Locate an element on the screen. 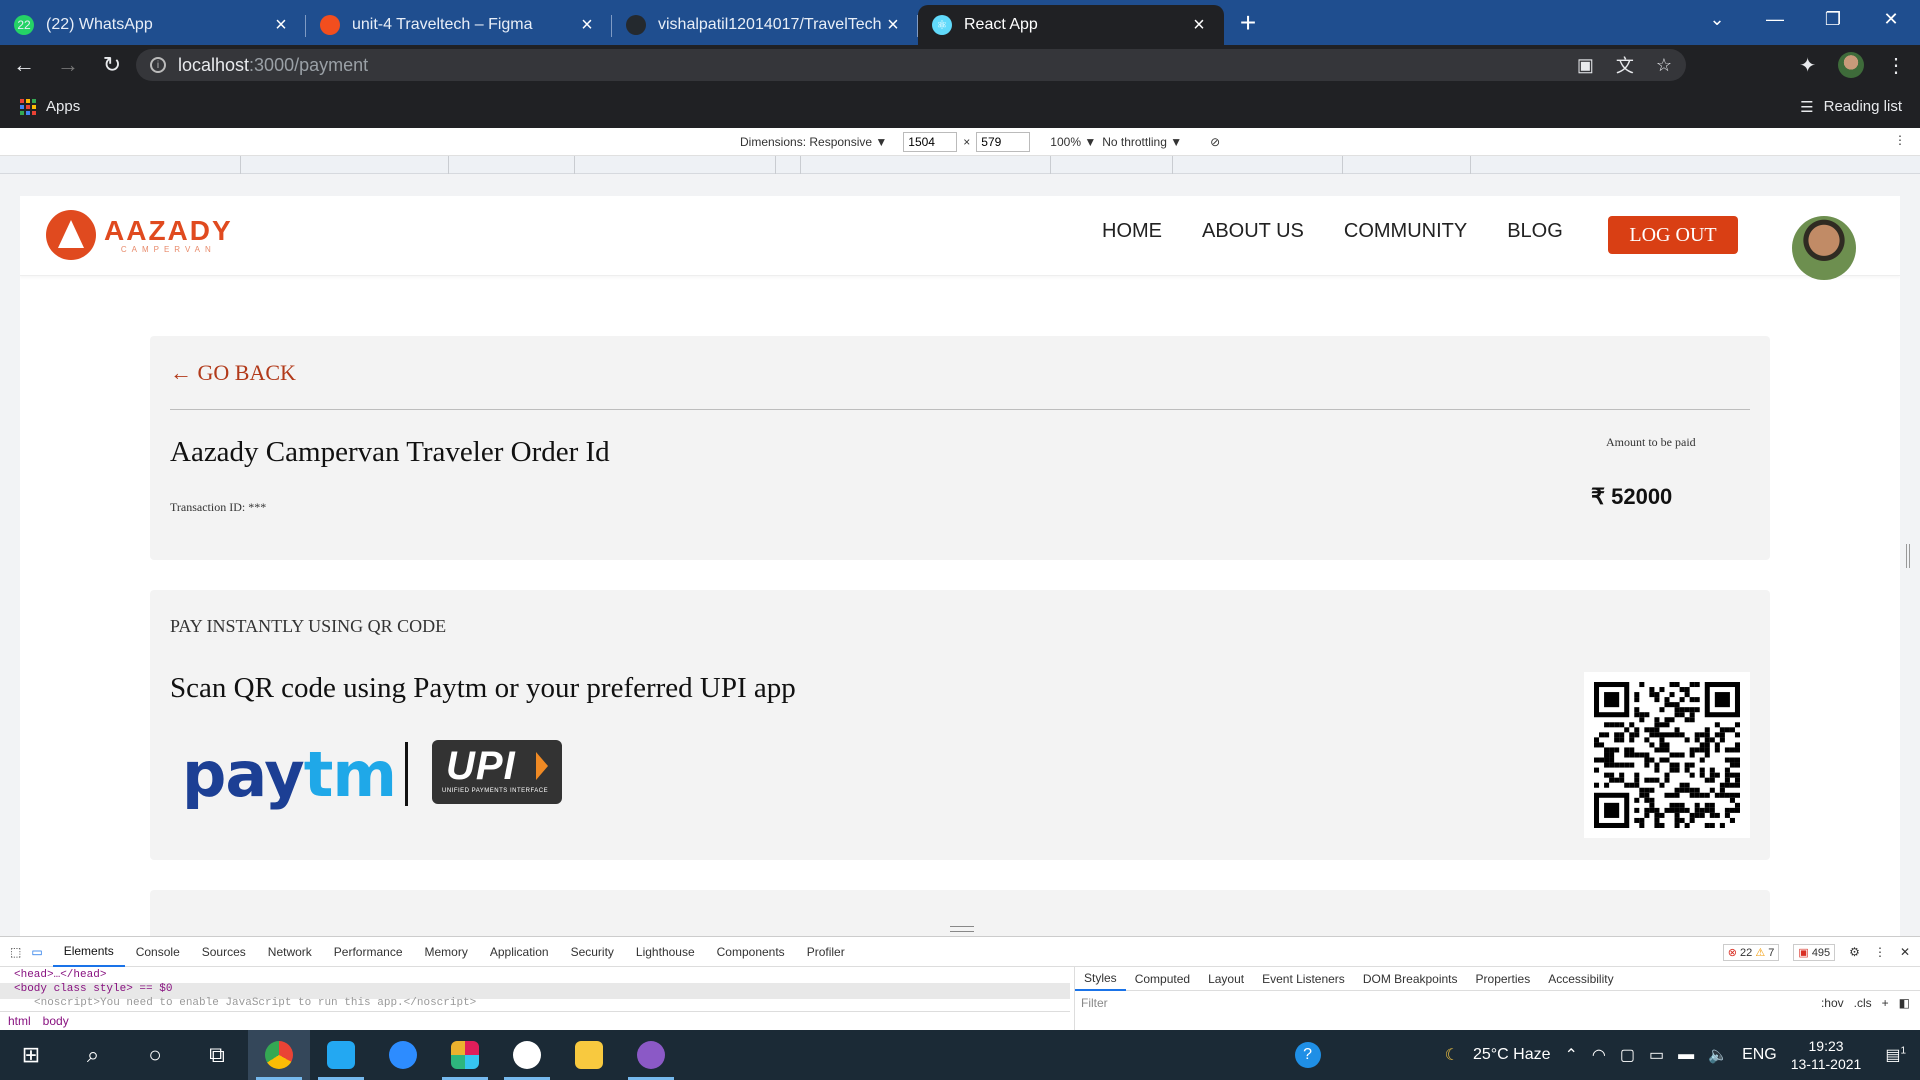 This screenshot has height=1080, width=1920. styles-subtab-styles: Styles is located at coordinates (1100, 979).